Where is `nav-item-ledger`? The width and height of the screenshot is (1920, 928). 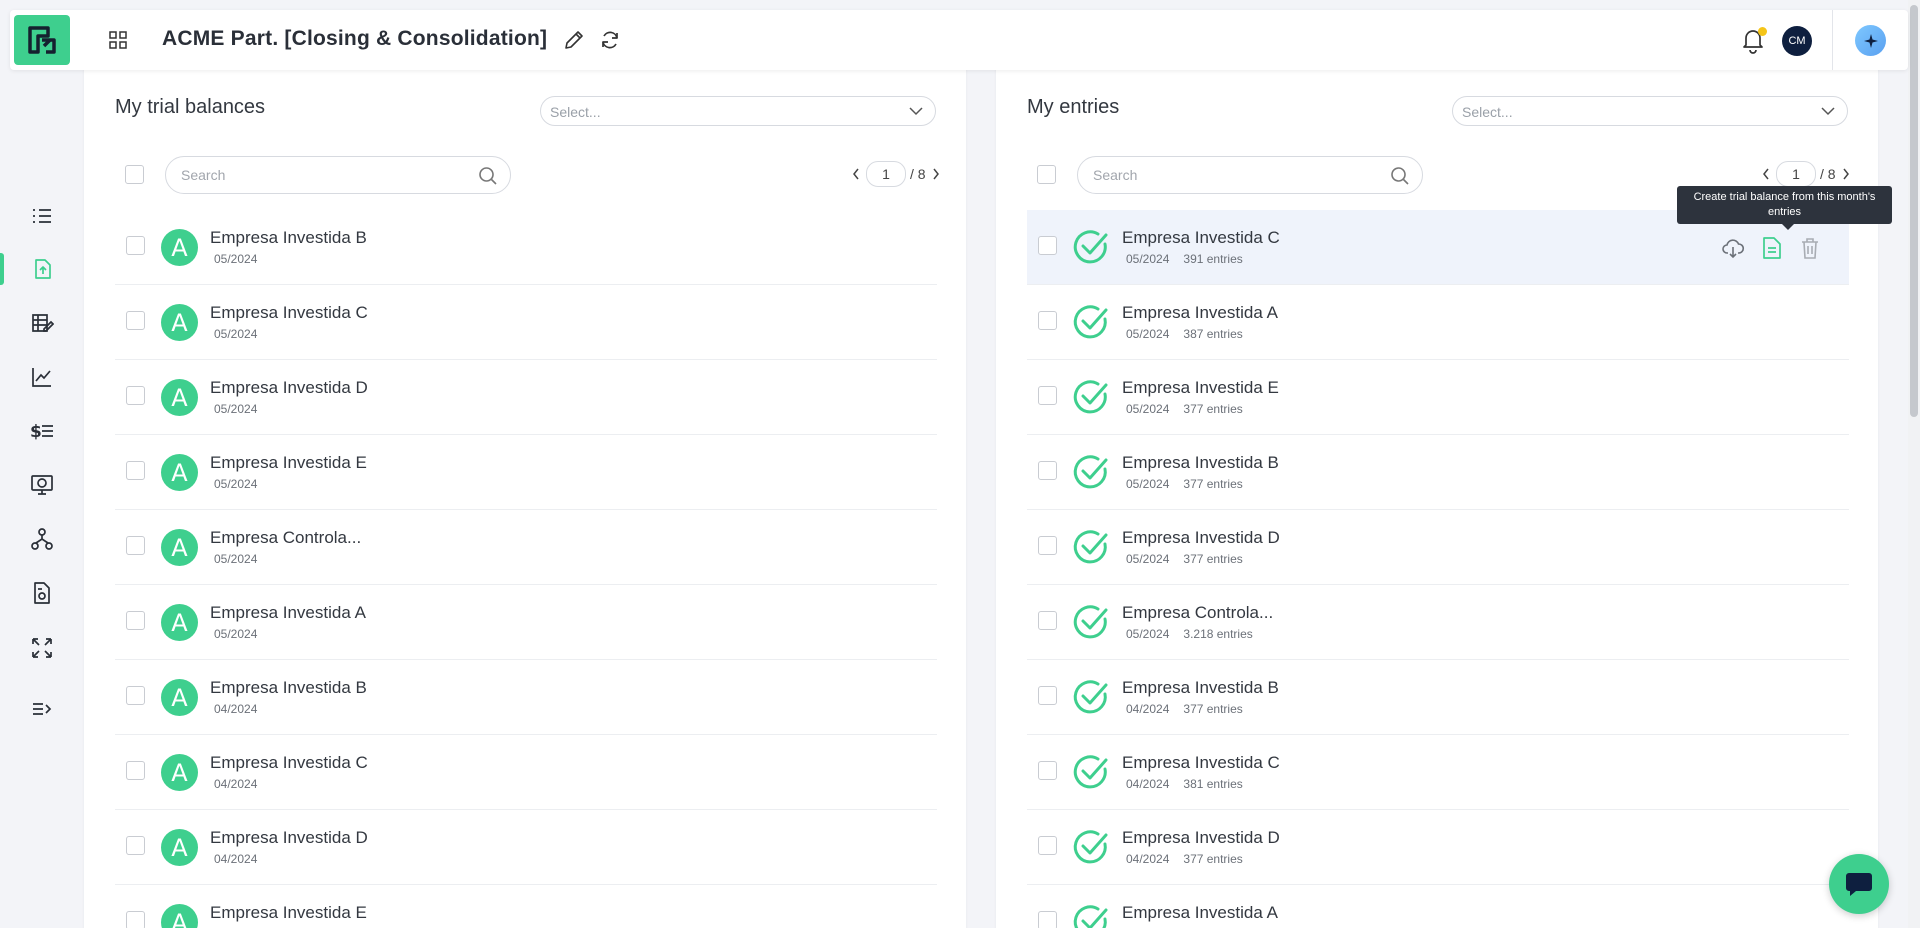 nav-item-ledger is located at coordinates (42, 323).